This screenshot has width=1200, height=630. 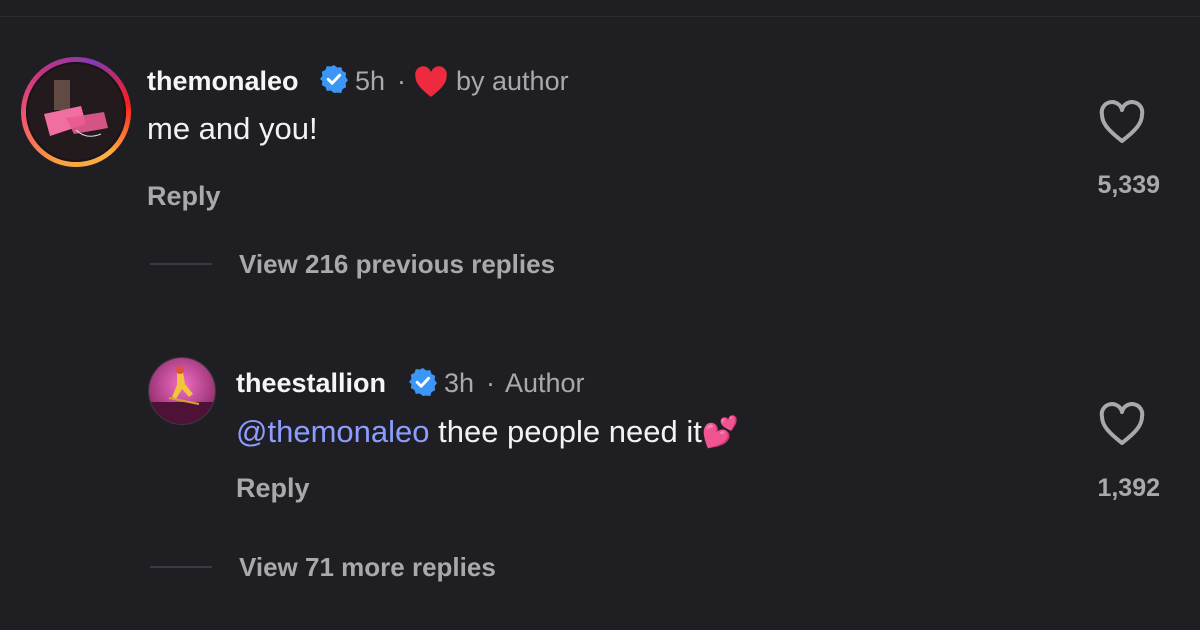 I want to click on mention-link: @themonaleo, so click(x=332, y=431).